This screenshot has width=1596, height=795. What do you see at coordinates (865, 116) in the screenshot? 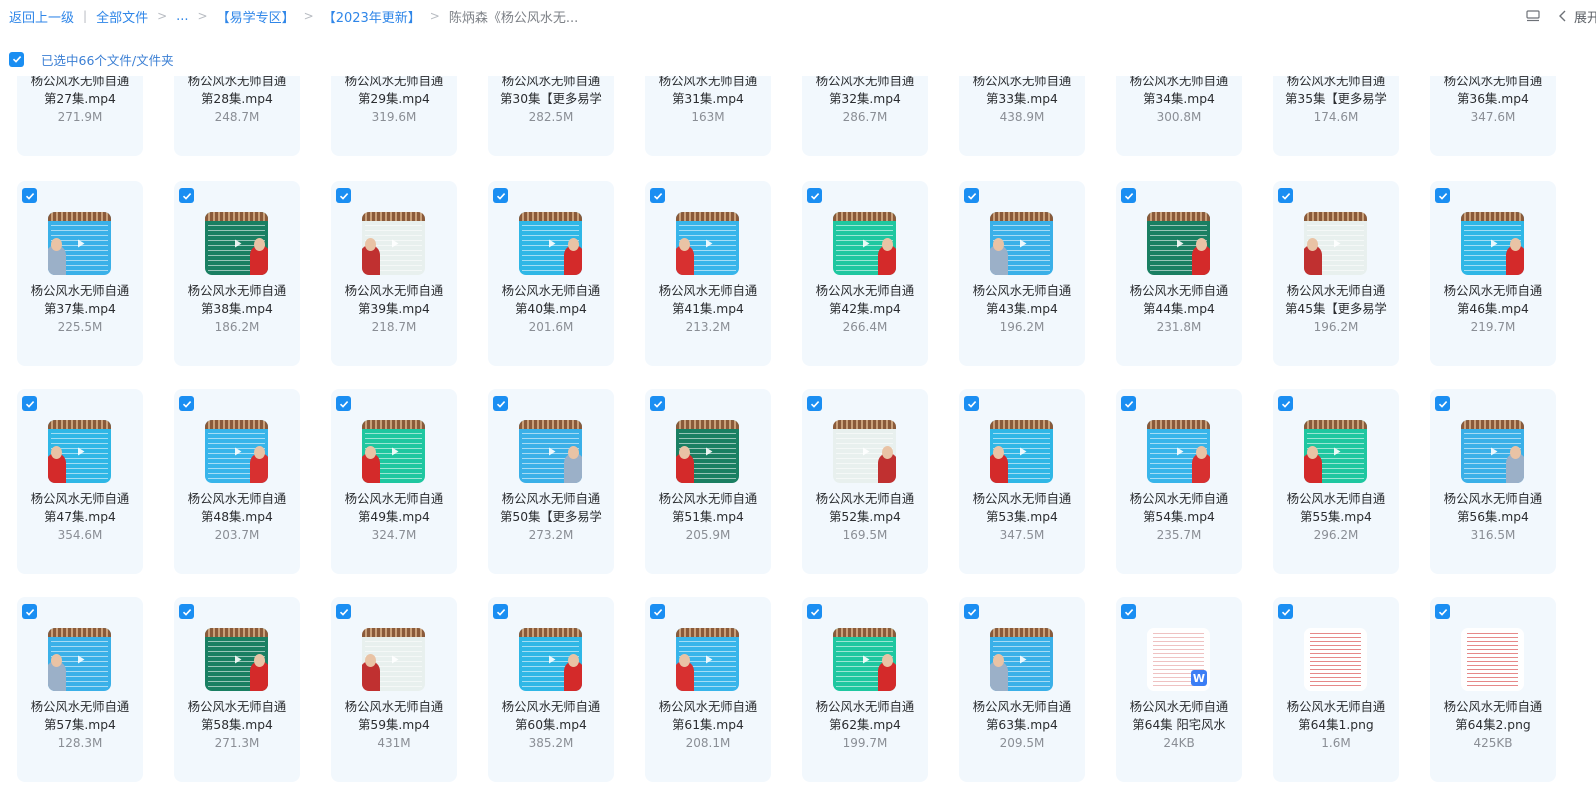
I see `file-tile: 杨公风水无师自通 第32集.mp4 286.7M` at bounding box center [865, 116].